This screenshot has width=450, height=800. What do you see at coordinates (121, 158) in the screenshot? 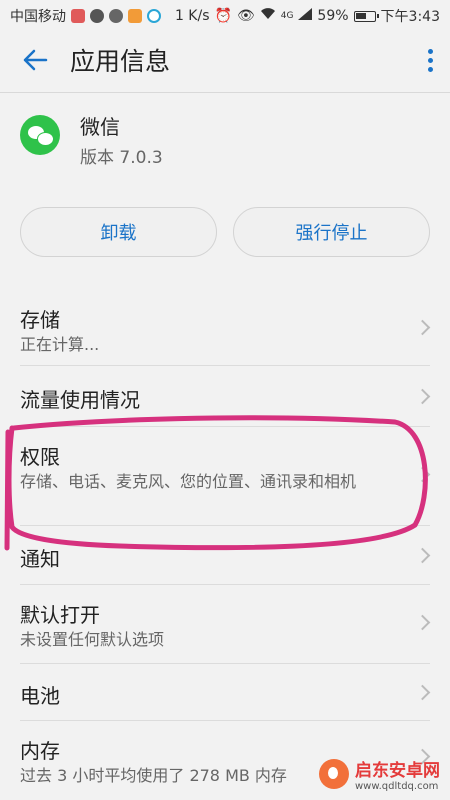
I see `app-version: 版本 7.0.3` at bounding box center [121, 158].